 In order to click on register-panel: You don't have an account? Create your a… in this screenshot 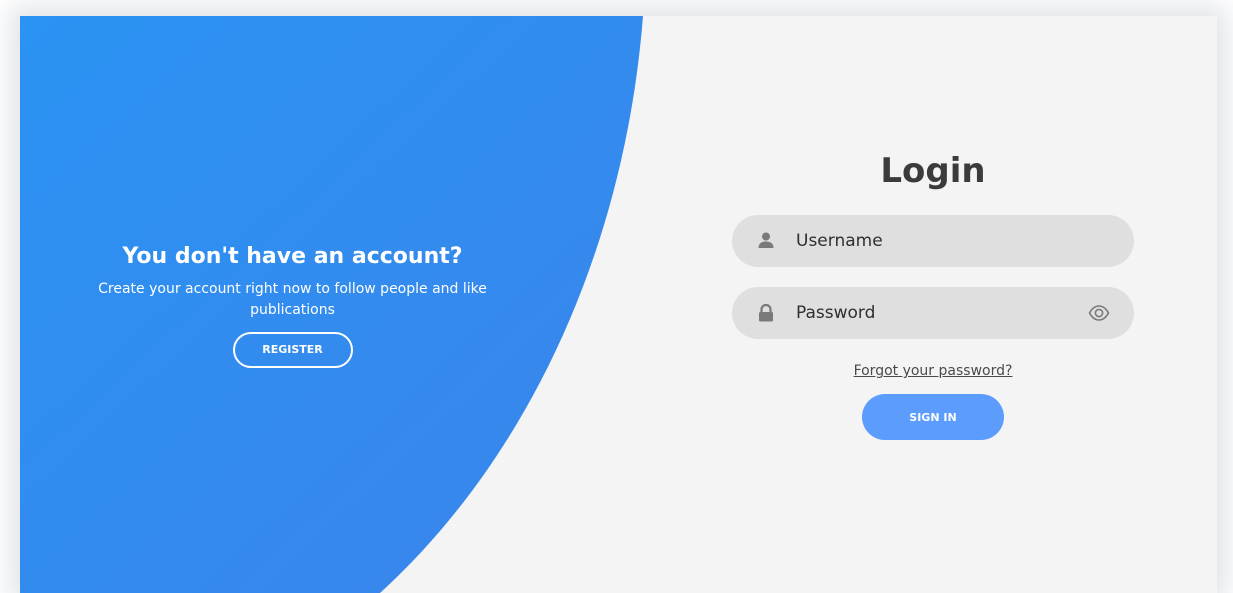, I will do `click(292, 305)`.